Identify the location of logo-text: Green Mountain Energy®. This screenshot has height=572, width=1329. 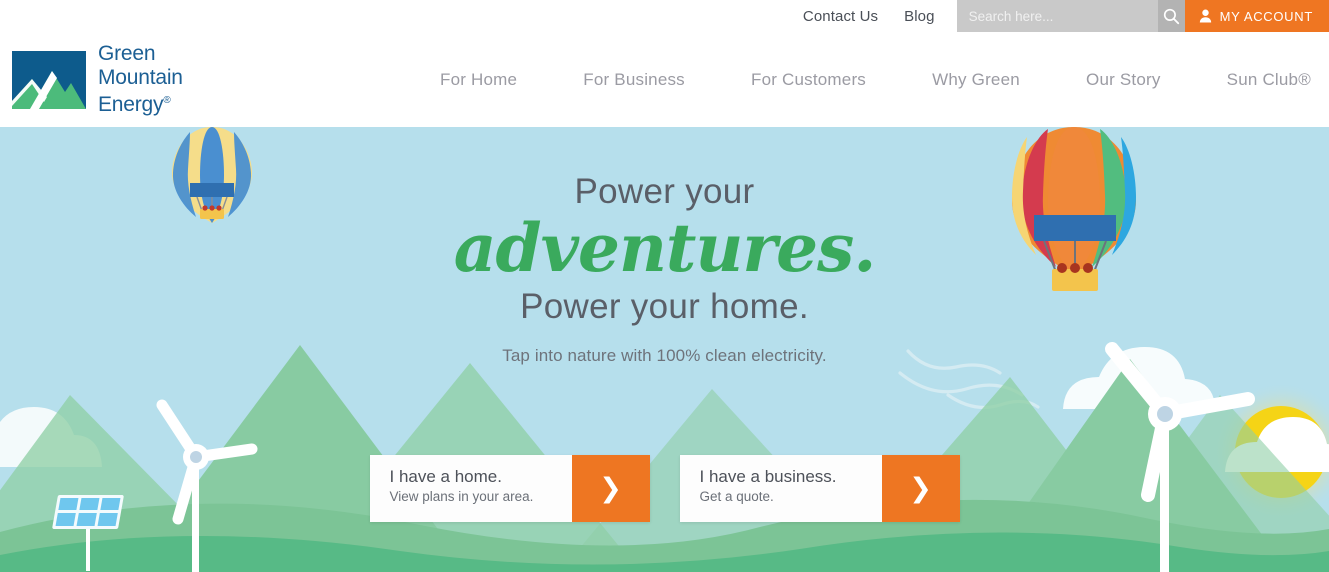
(140, 79).